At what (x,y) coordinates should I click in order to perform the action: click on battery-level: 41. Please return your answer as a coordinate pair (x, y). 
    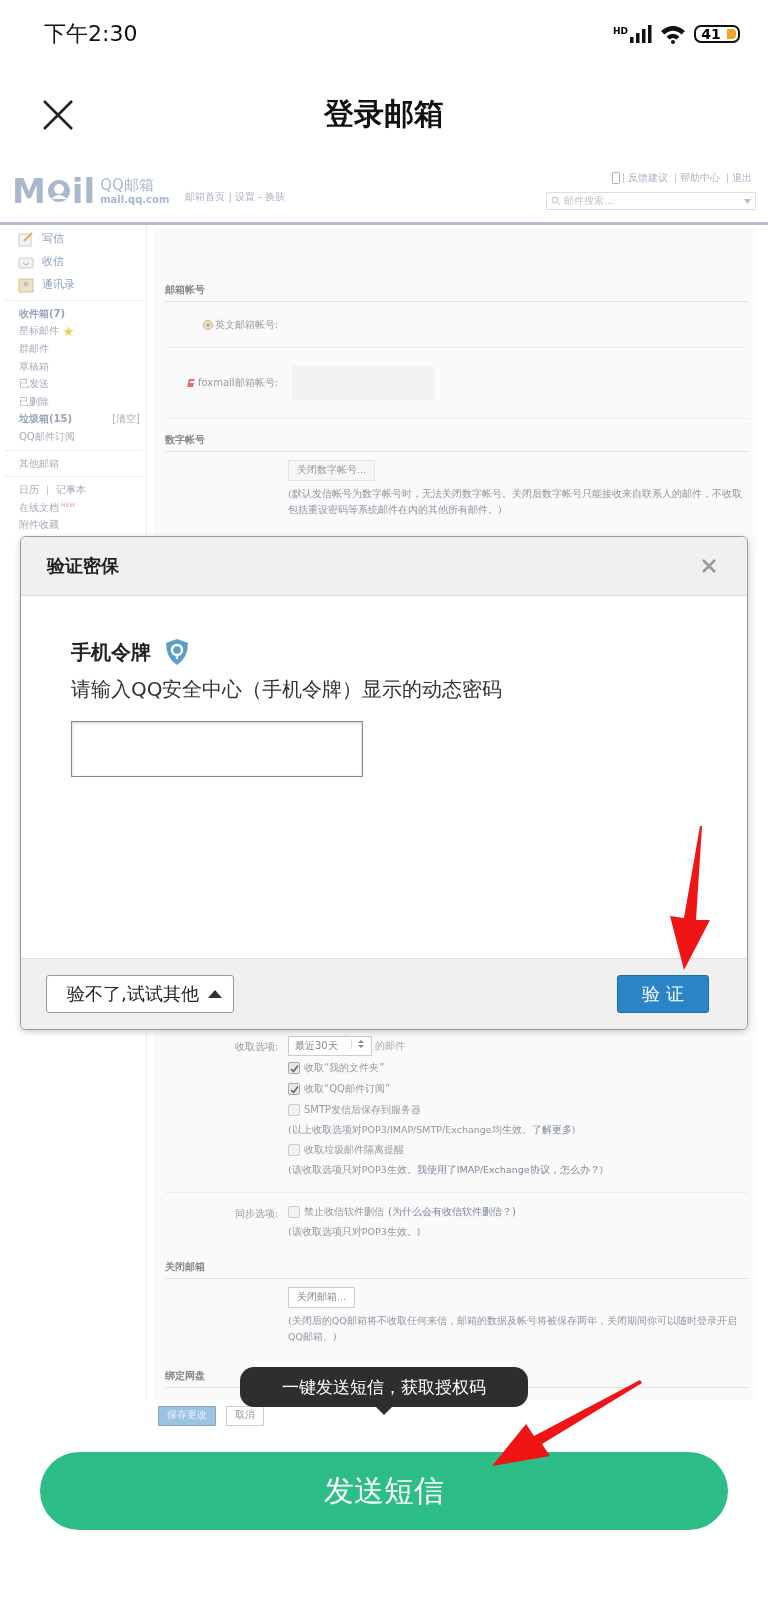
    Looking at the image, I should click on (711, 34).